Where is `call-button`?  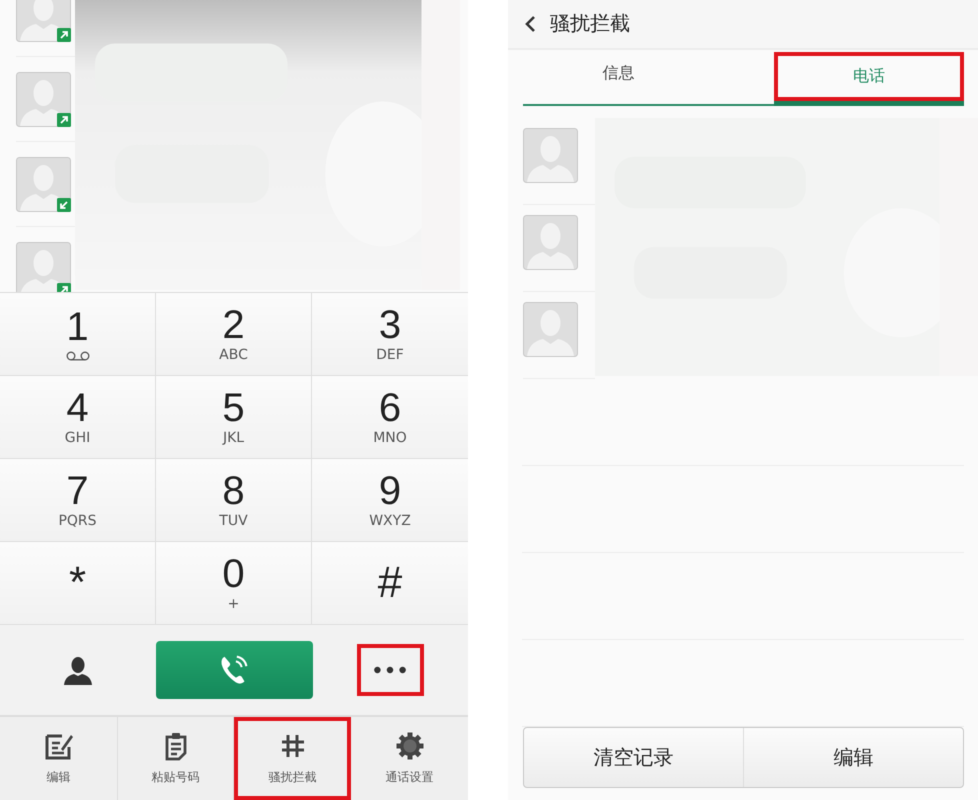 call-button is located at coordinates (234, 670).